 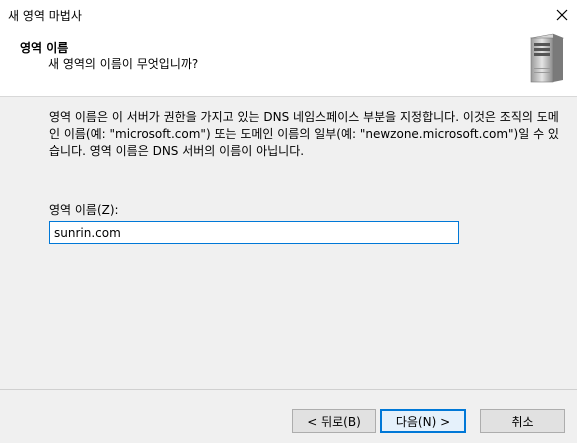 I want to click on page-subtitle: 새 영역의 이름이 무엇입니까?, so click(x=123, y=64).